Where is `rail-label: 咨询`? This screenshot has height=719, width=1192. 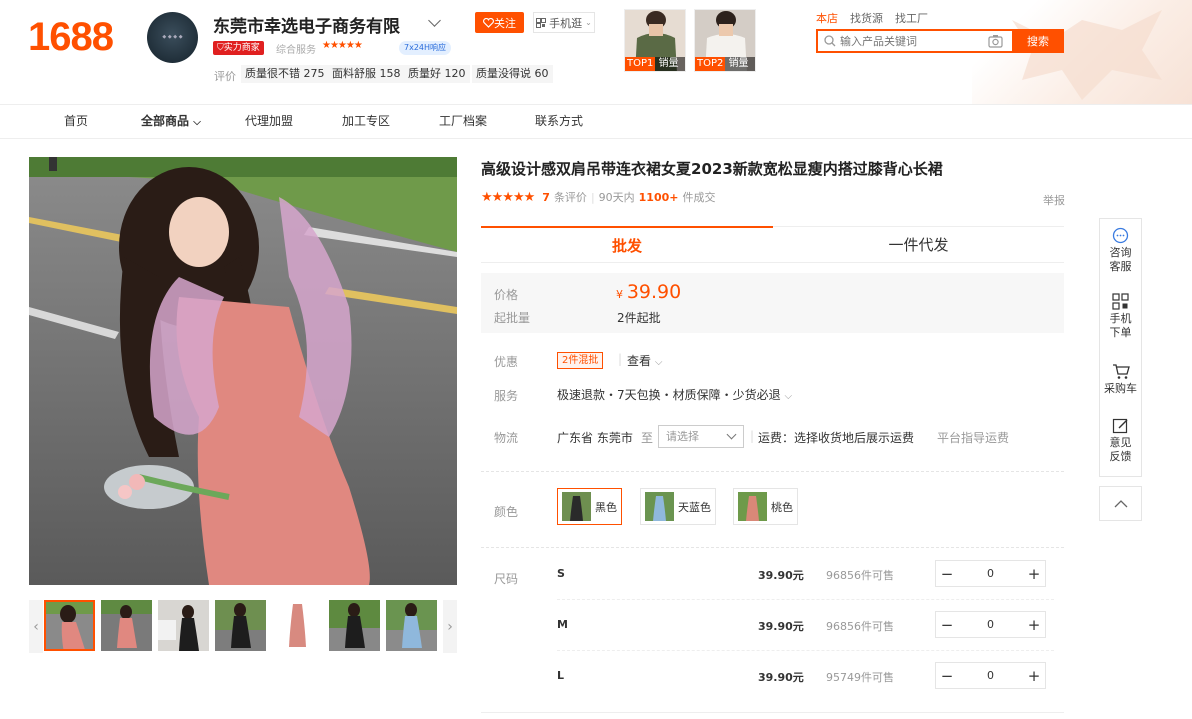 rail-label: 咨询 is located at coordinates (1120, 252).